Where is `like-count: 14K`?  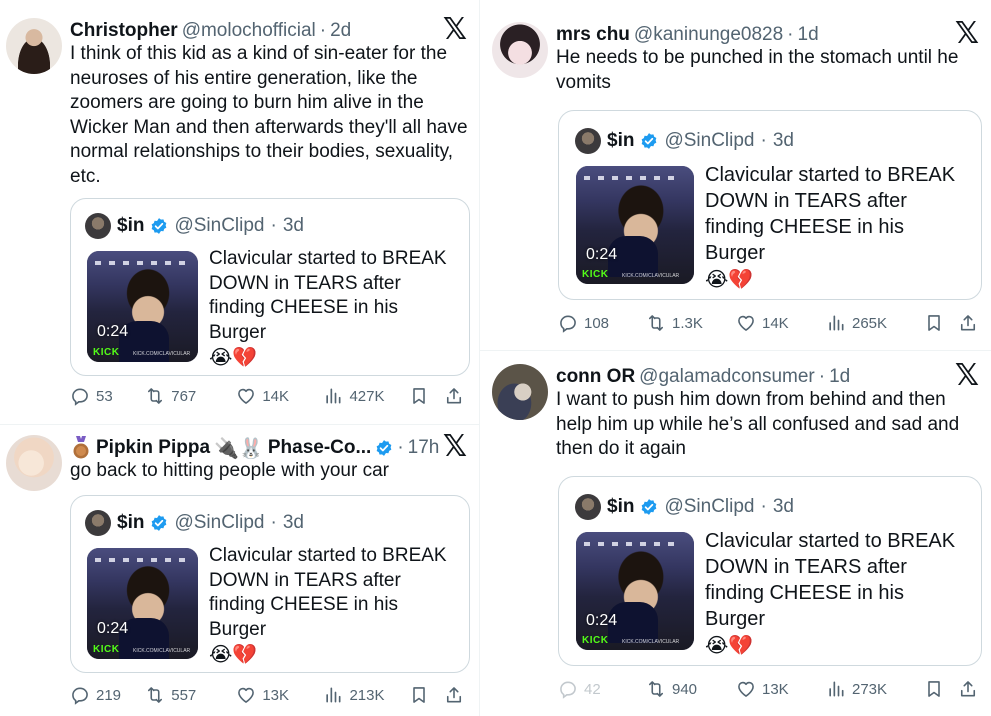
like-count: 14K is located at coordinates (775, 323).